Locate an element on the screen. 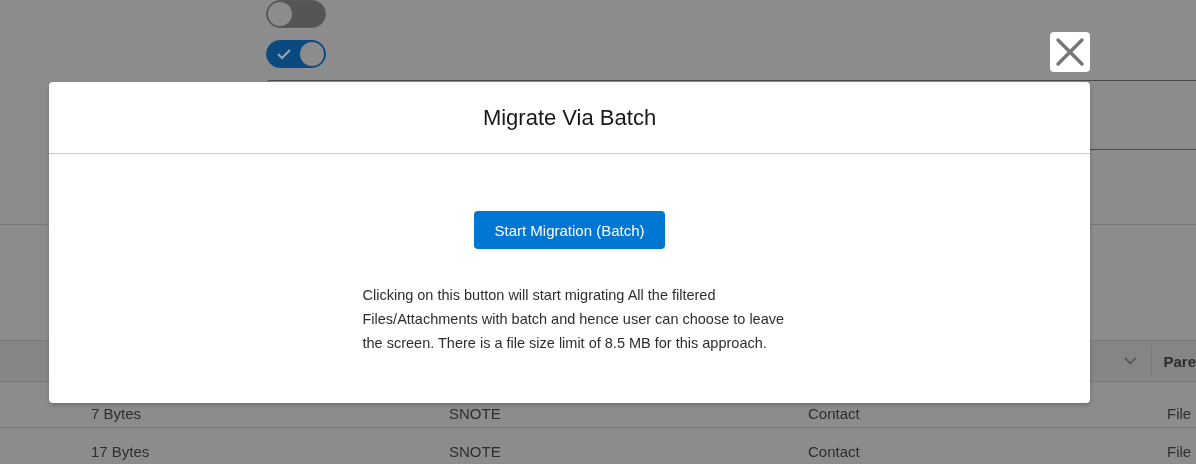 The height and width of the screenshot is (464, 1196). modal-title: Migrate Via Batch is located at coordinates (569, 117).